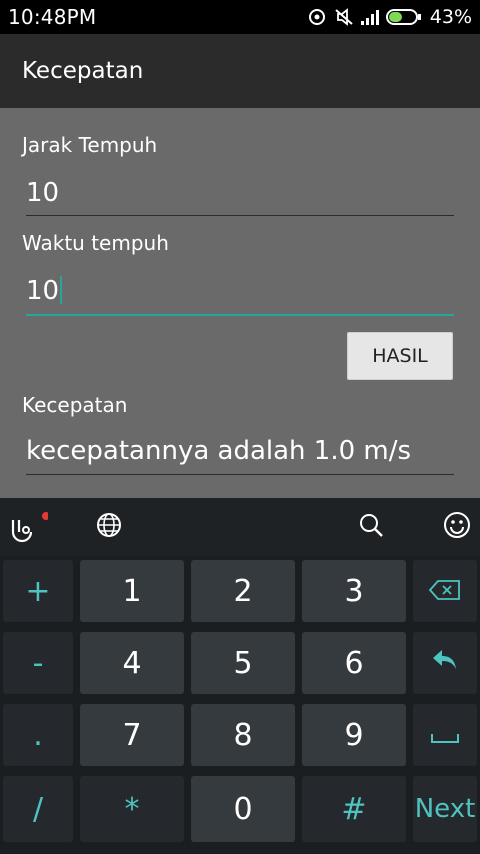  I want to click on space-icon, so click(445, 735).